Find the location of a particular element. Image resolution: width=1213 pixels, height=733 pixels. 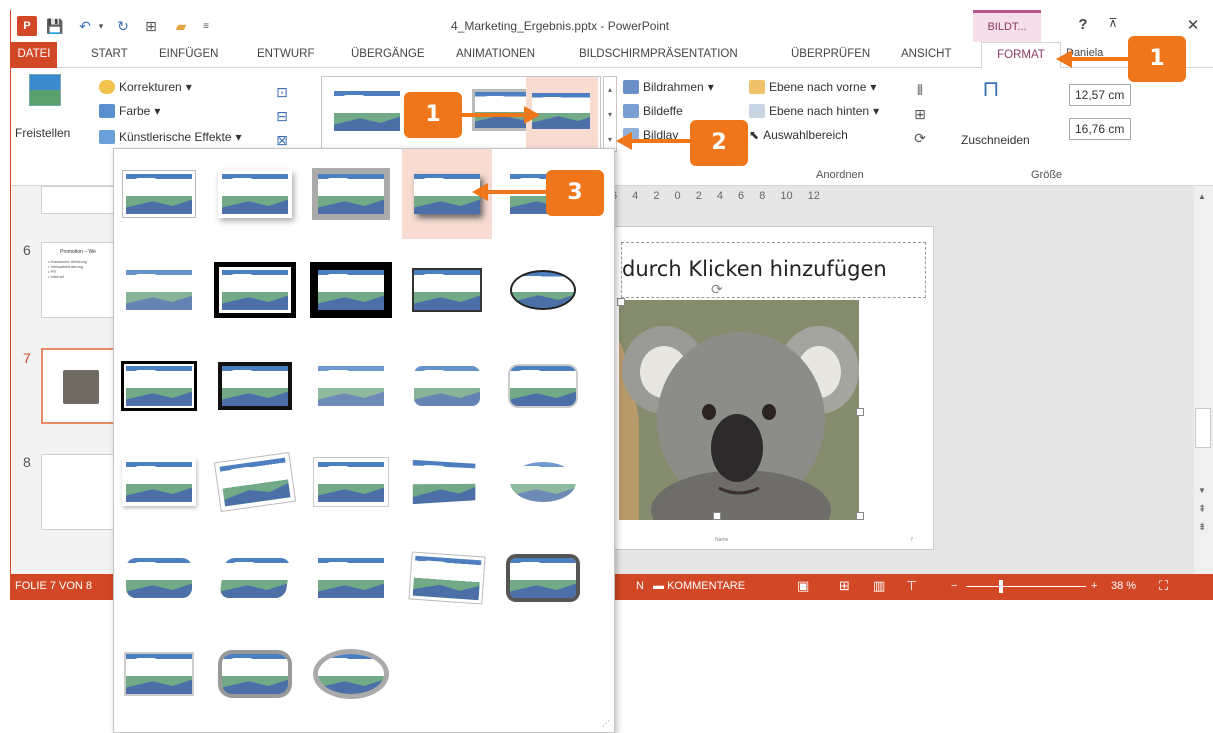

slideshow-icon: ⊤ is located at coordinates (911, 586).